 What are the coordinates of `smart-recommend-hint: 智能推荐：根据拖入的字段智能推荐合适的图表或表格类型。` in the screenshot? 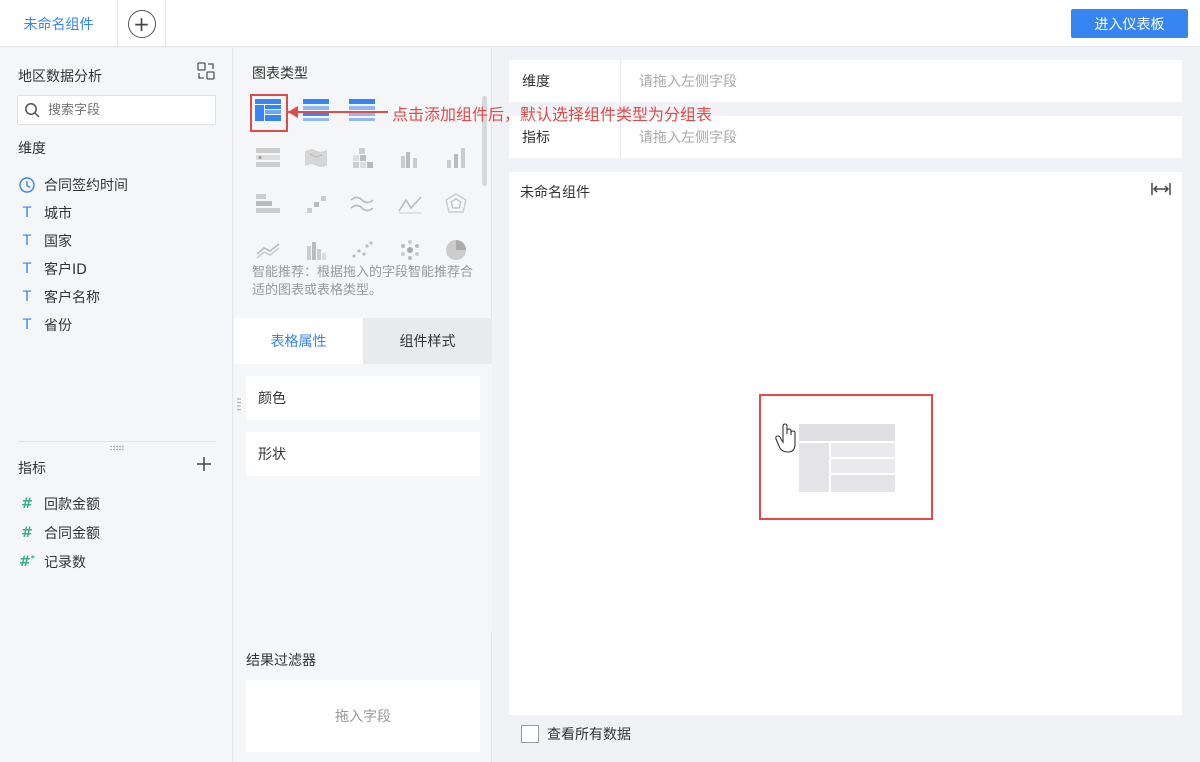 It's located at (363, 281).